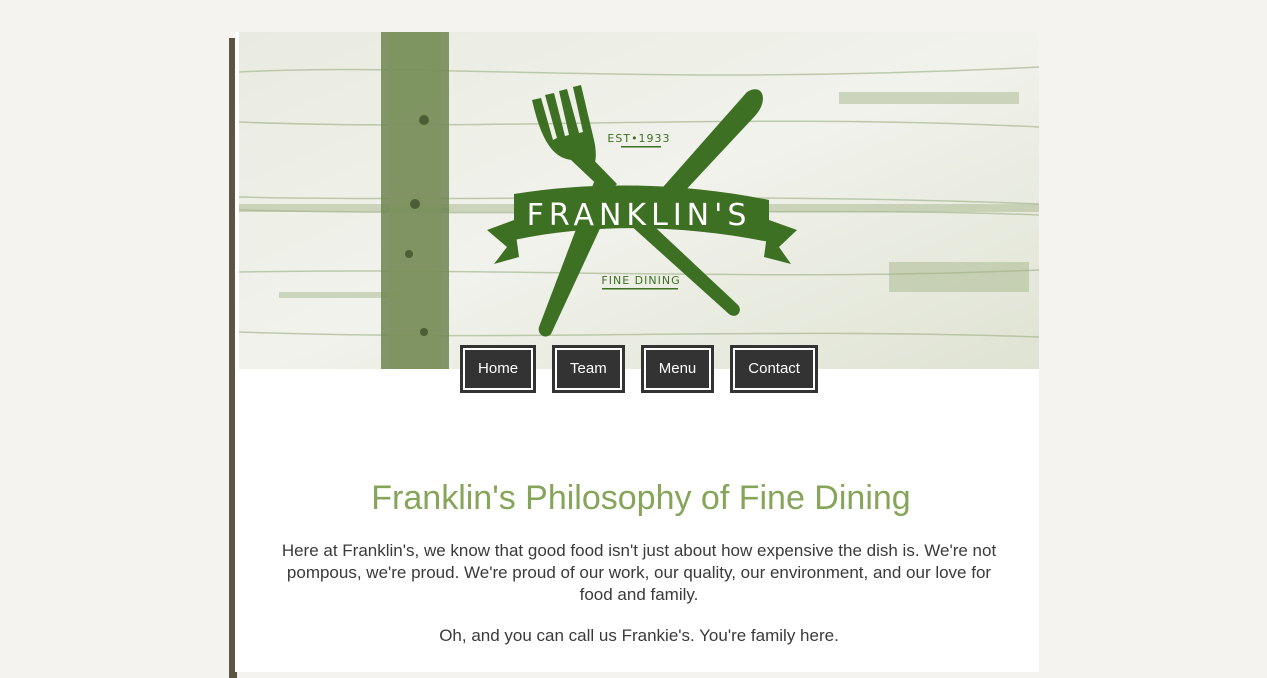  What do you see at coordinates (640, 280) in the screenshot?
I see `logo-tagline: FINE DINING` at bounding box center [640, 280].